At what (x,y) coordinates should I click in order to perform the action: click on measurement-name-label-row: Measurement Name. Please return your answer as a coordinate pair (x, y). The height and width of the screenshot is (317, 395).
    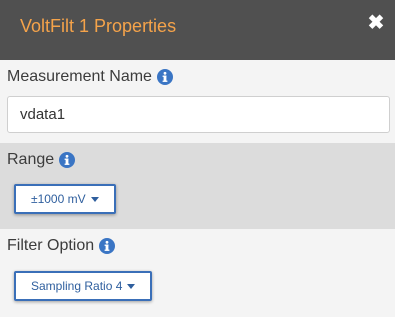
    Looking at the image, I should click on (90, 77).